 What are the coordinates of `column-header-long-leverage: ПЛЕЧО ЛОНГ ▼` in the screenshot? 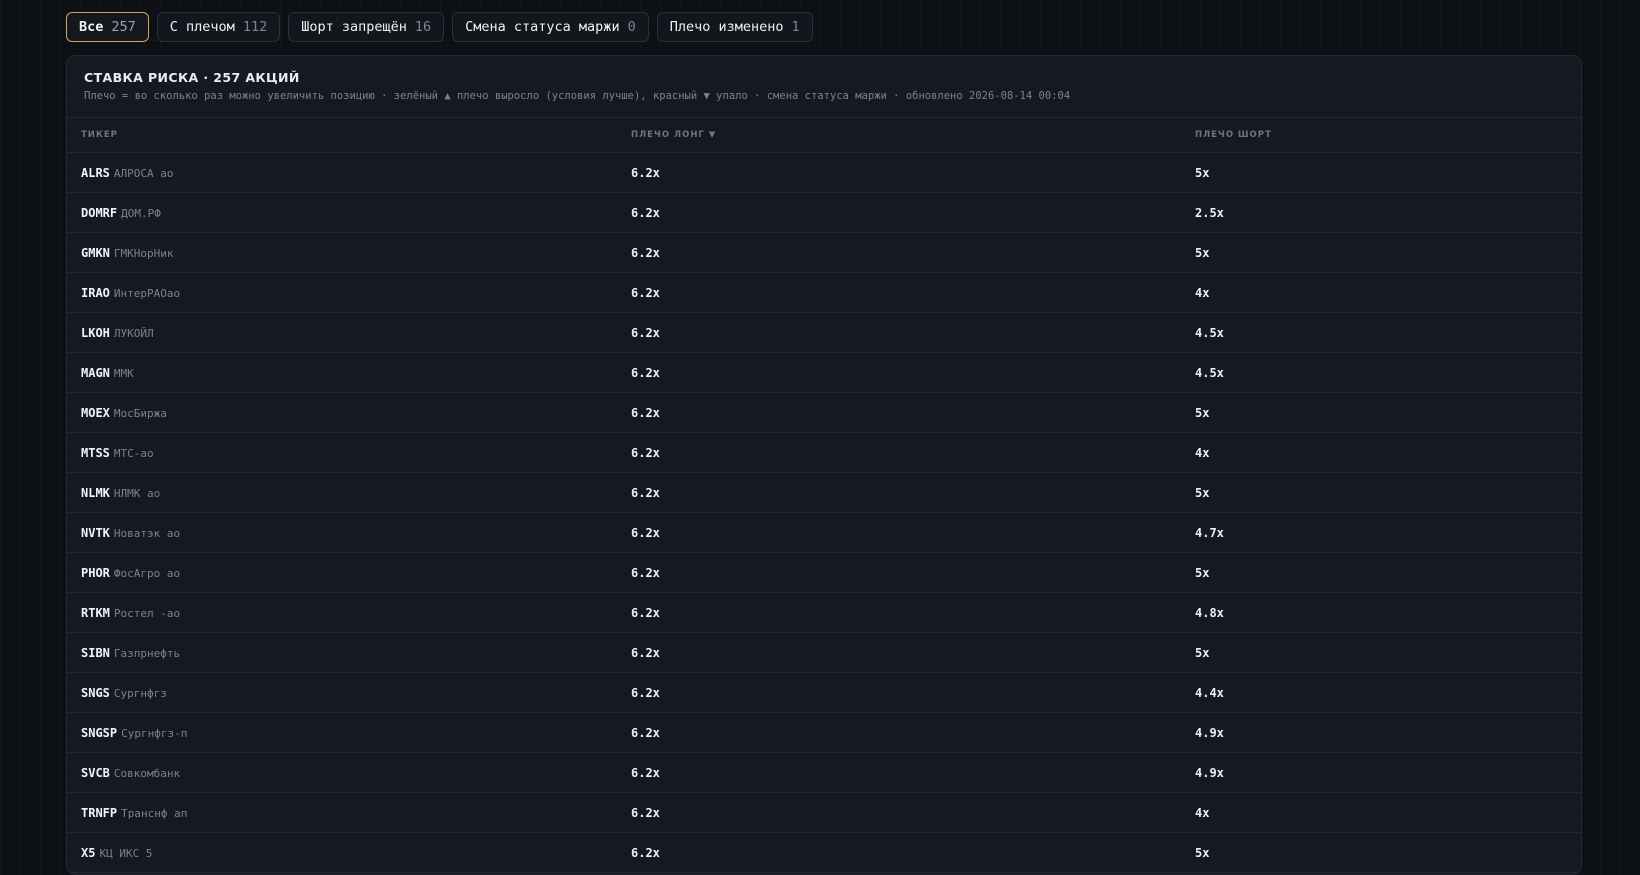 It's located at (913, 135).